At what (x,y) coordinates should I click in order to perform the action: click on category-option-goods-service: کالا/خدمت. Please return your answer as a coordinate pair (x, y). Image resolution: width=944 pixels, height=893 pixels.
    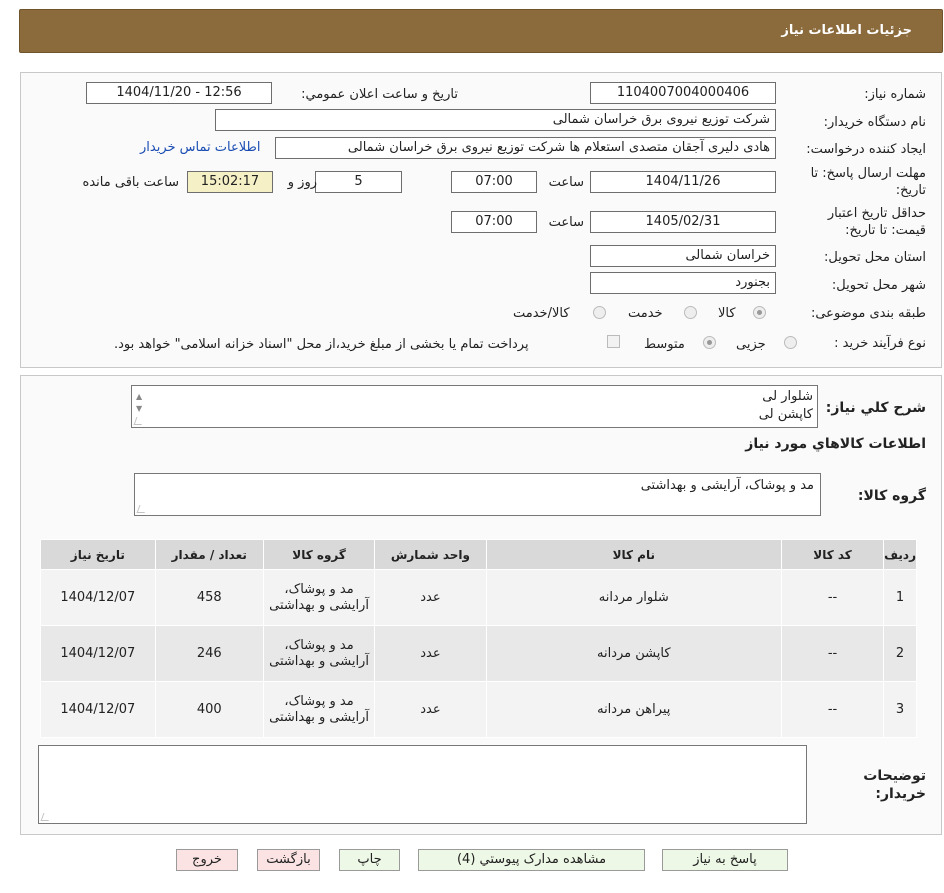
    Looking at the image, I should click on (541, 313).